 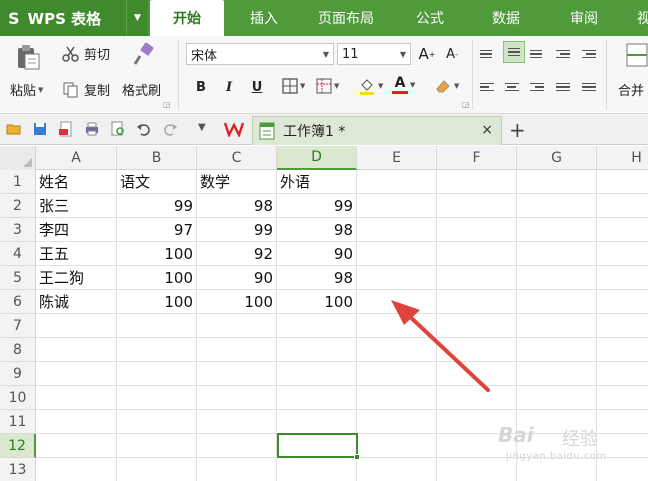 I want to click on cell-d13, so click(x=317, y=469).